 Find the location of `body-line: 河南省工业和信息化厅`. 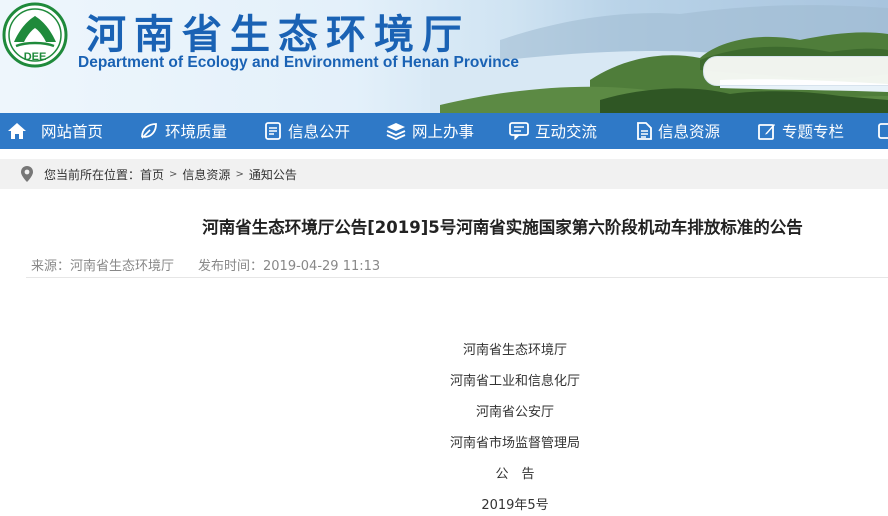

body-line: 河南省工业和信息化厅 is located at coordinates (514, 381).